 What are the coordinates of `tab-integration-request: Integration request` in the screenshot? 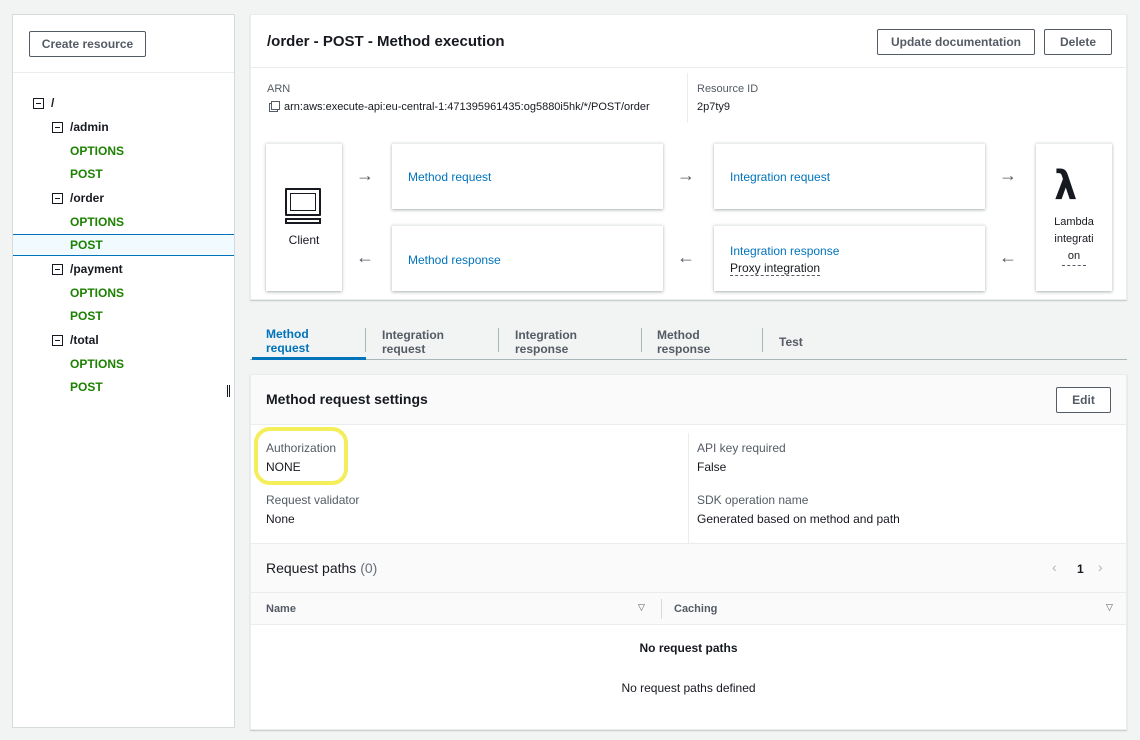 It's located at (432, 342).